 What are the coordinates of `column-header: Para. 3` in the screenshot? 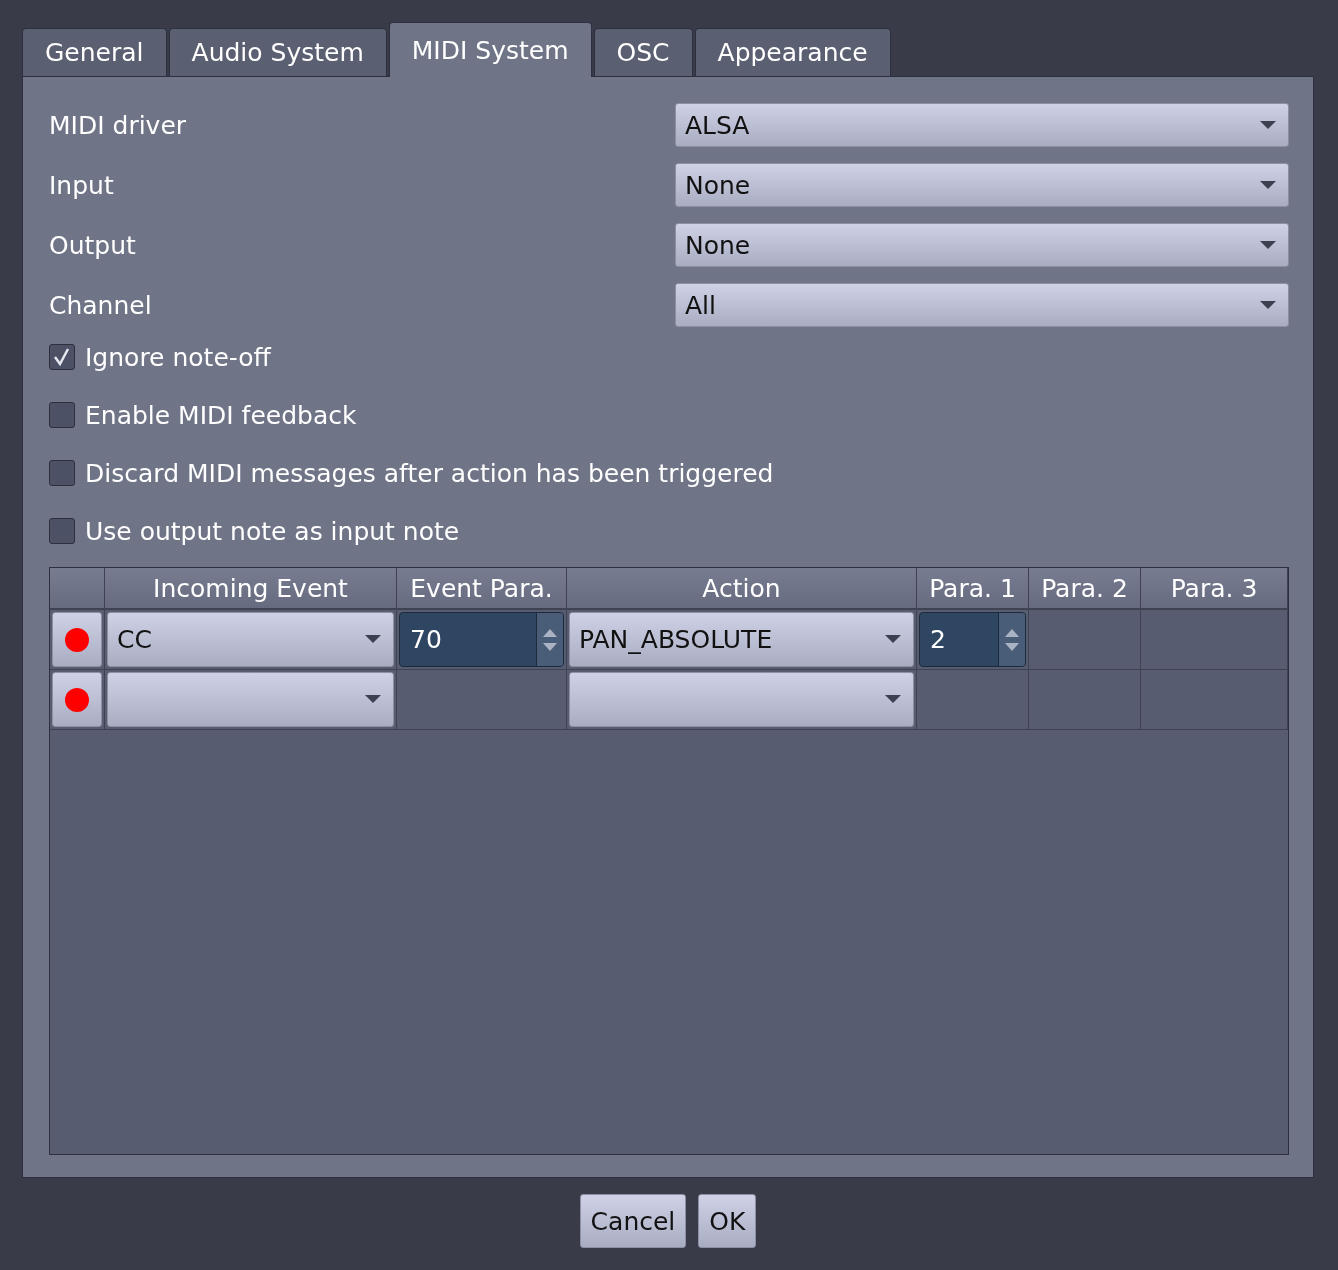 It's located at (1214, 589).